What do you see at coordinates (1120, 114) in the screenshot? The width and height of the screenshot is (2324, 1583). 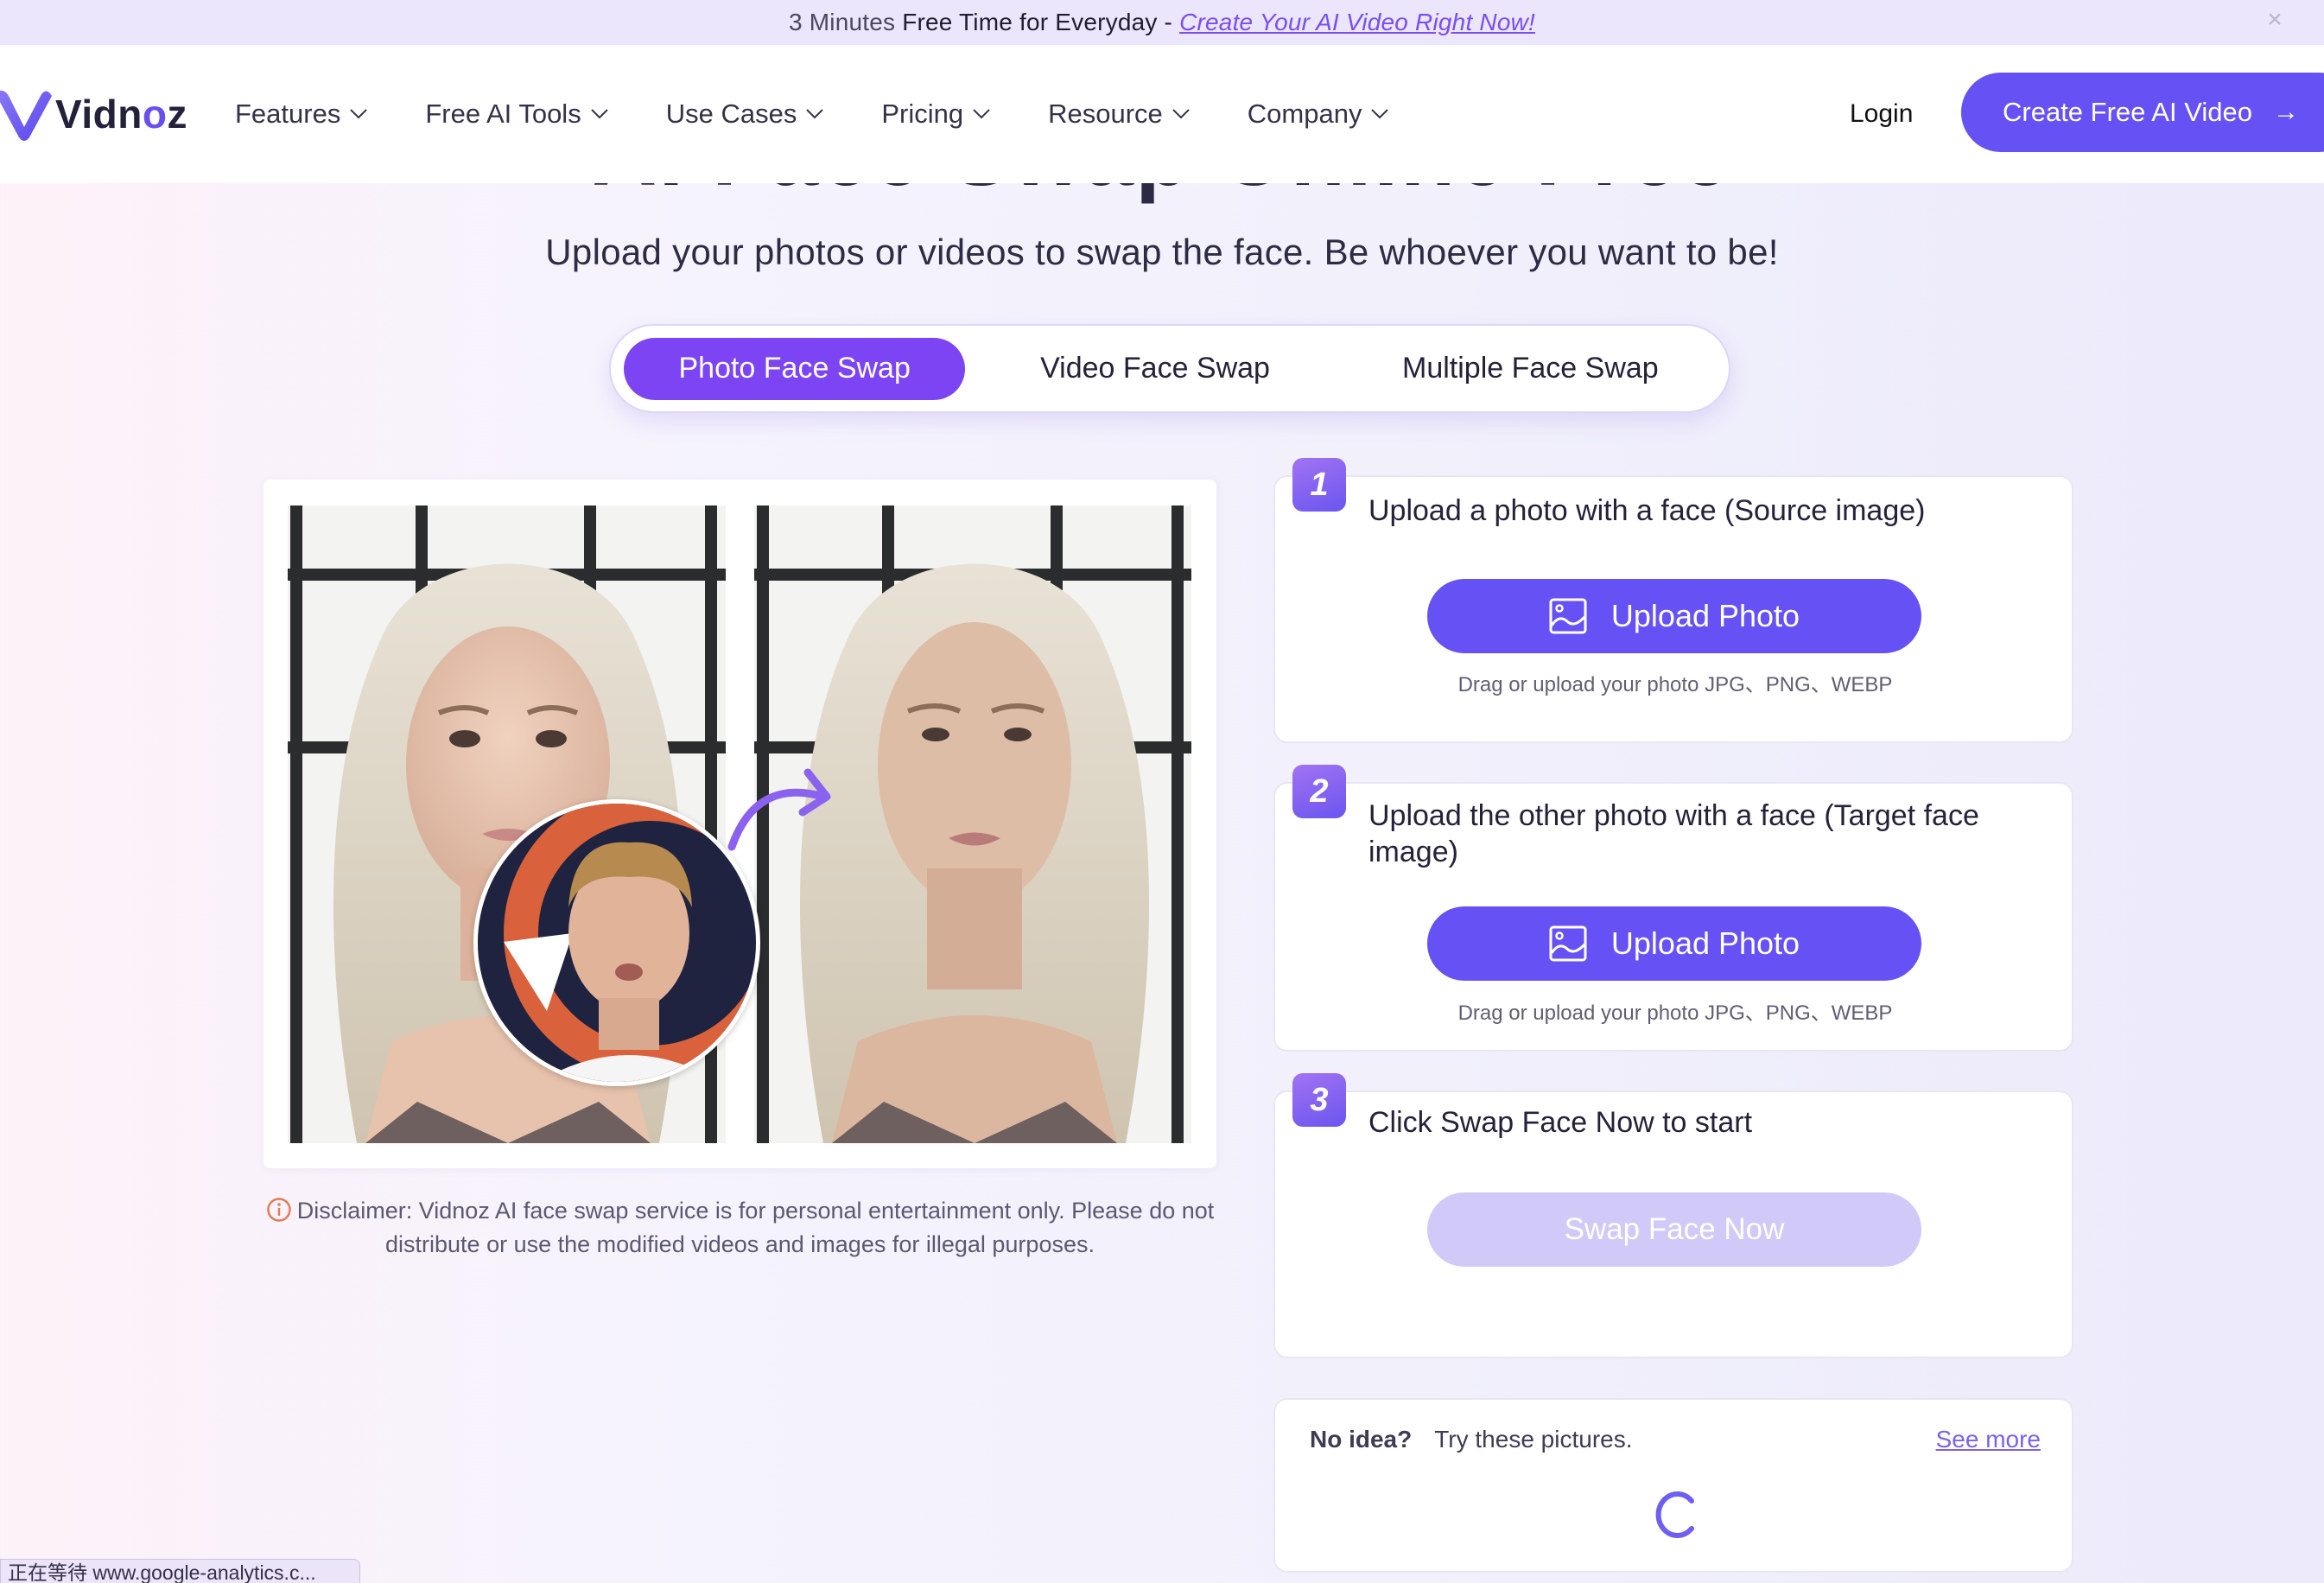 I see `nav-resource: Resource` at bounding box center [1120, 114].